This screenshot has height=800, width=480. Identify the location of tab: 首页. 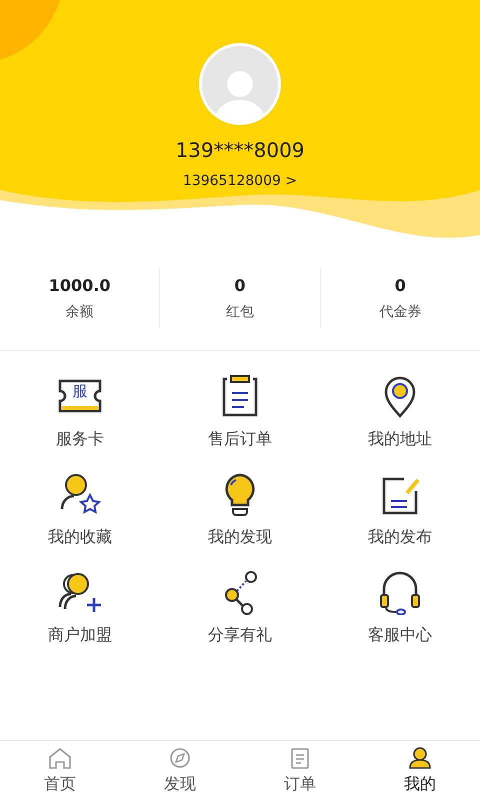
(60, 770).